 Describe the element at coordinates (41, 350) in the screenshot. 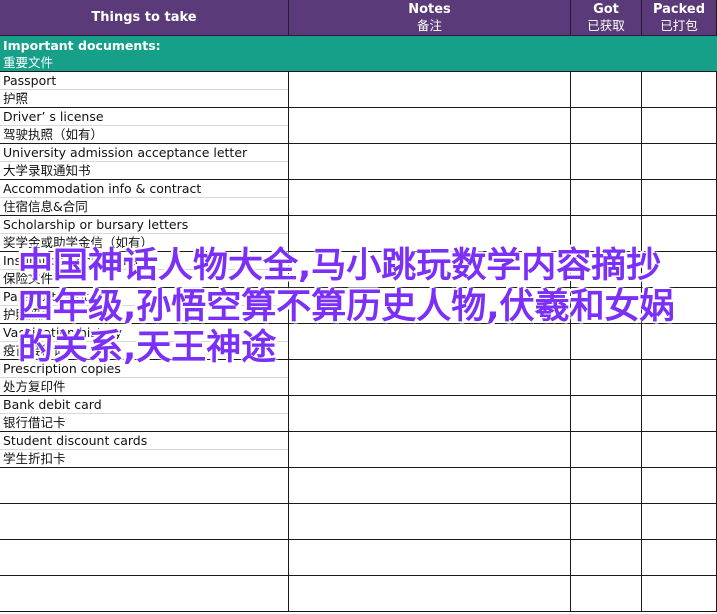

I see `item-label-cn: 疫苗接种记录` at that location.